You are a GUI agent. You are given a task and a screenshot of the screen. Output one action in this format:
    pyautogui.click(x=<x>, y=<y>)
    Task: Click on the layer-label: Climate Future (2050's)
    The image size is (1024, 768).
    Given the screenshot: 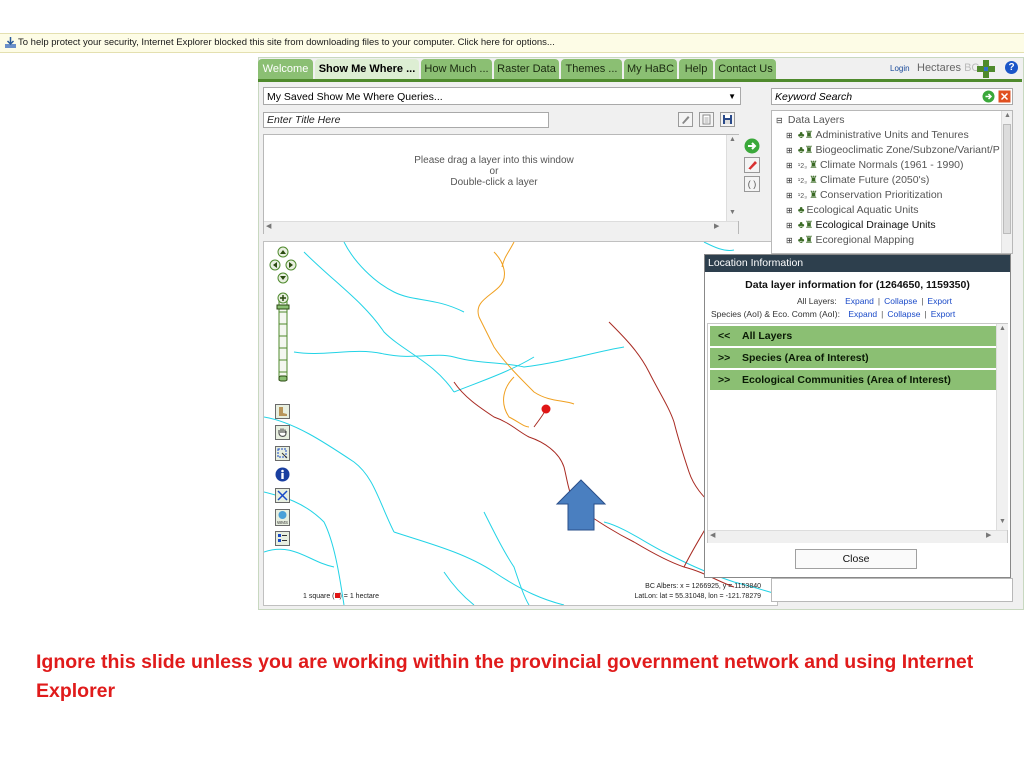 What is the action you would take?
    pyautogui.click(x=874, y=180)
    